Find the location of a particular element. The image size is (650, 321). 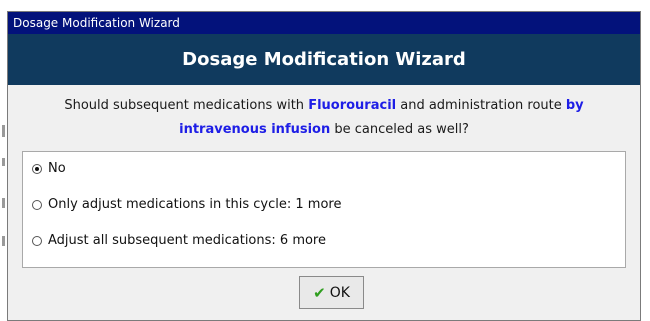

option-no: No is located at coordinates (49, 168).